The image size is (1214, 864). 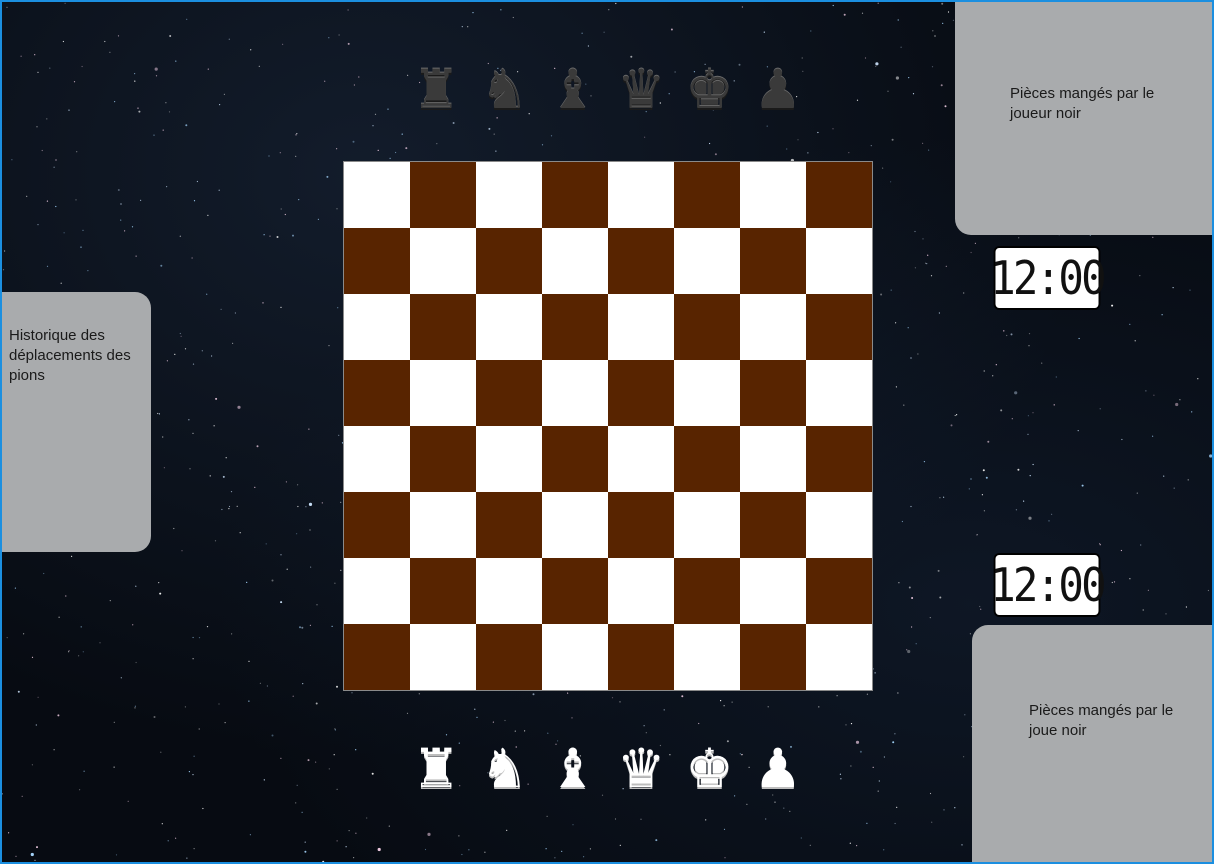 I want to click on board-square-a6, so click(x=377, y=327).